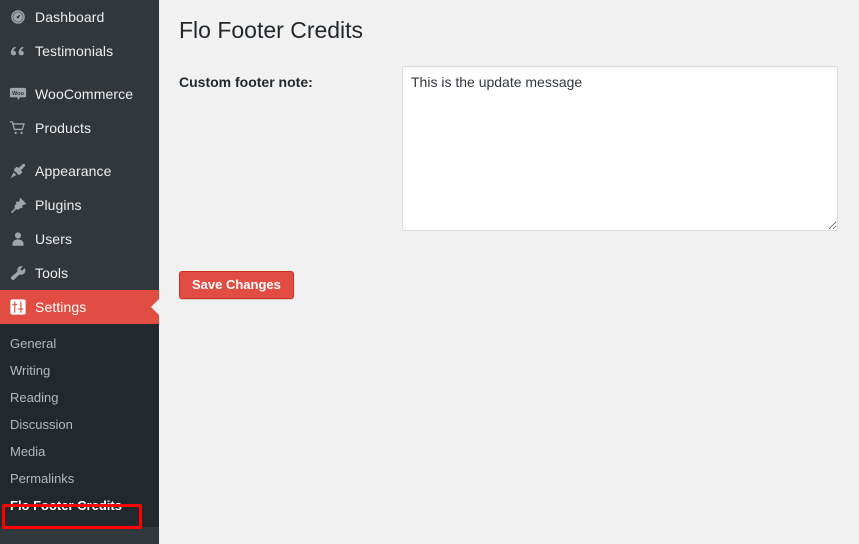 This screenshot has width=859, height=544. What do you see at coordinates (58, 205) in the screenshot?
I see `sidebar-item-label: Plugins` at bounding box center [58, 205].